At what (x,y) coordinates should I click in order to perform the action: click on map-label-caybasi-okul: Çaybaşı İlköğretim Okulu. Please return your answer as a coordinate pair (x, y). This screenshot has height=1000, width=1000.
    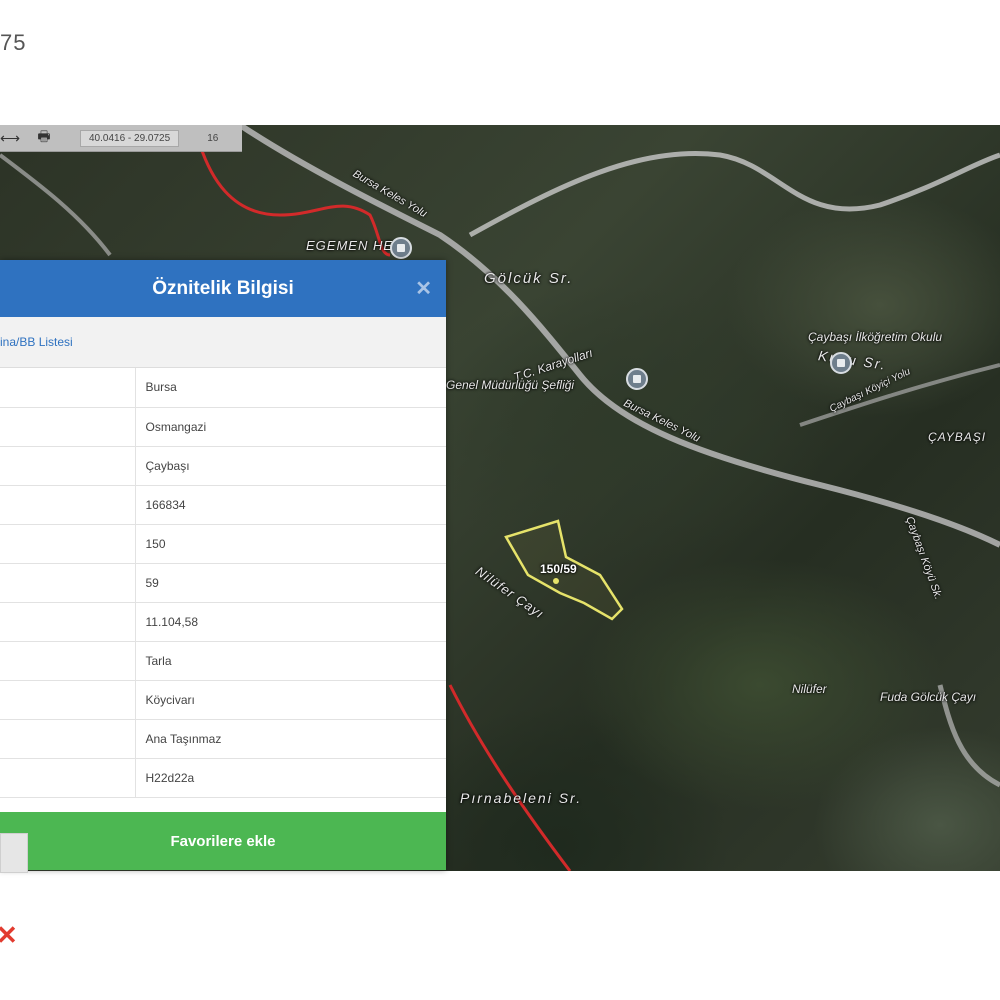
    Looking at the image, I should click on (875, 337).